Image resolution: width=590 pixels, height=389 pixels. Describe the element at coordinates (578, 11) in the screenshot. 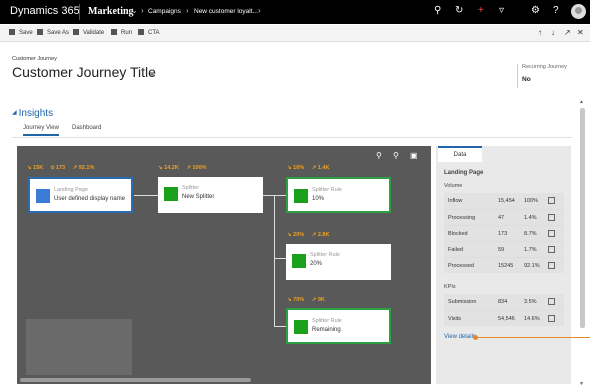

I see `user-avatar` at that location.